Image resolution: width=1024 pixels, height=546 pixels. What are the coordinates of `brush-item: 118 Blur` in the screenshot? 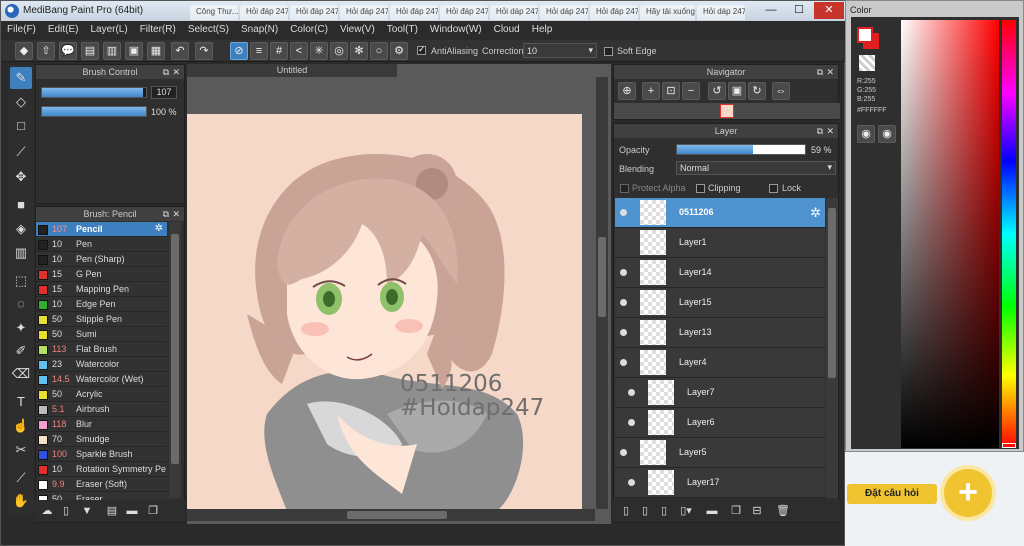 It's located at (101, 424).